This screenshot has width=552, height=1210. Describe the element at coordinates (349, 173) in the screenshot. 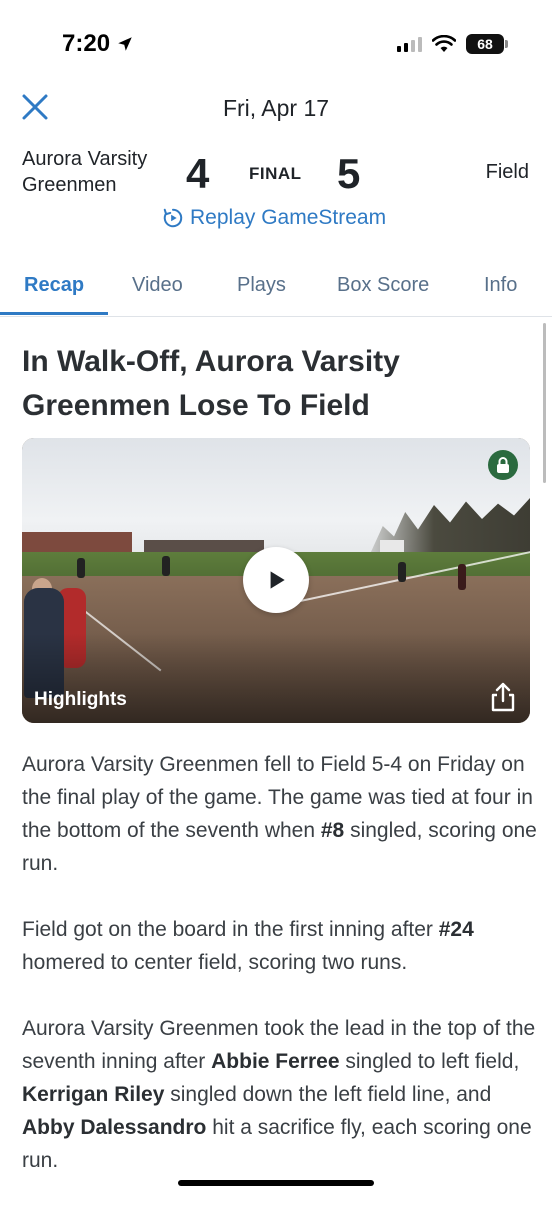

I see `away-team-score: 5` at that location.